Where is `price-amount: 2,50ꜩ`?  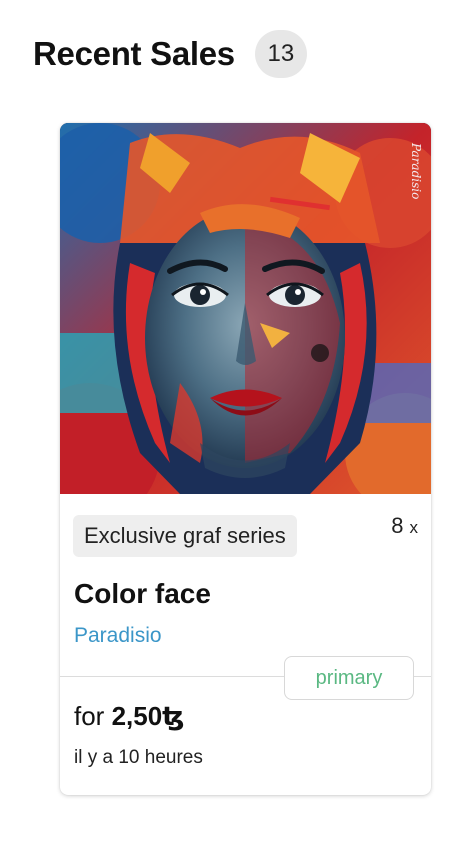
price-amount: 2,50ꜩ is located at coordinates (148, 716).